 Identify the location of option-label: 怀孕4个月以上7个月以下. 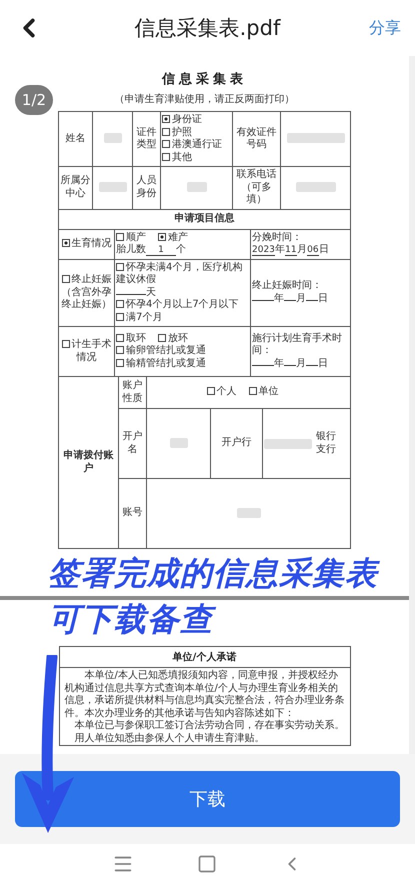
(182, 304).